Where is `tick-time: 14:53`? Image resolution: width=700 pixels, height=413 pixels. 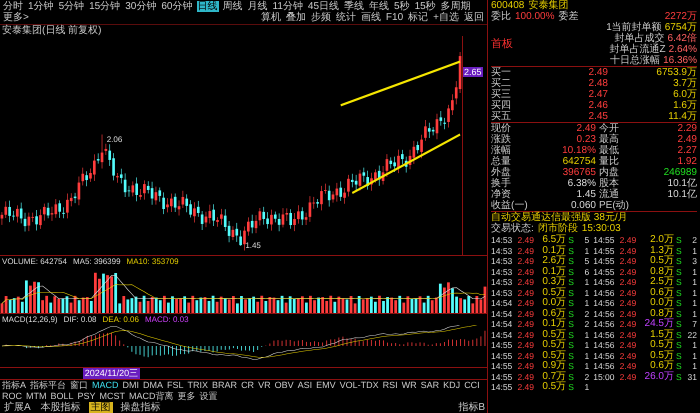
tick-time: 14:53 is located at coordinates (502, 240).